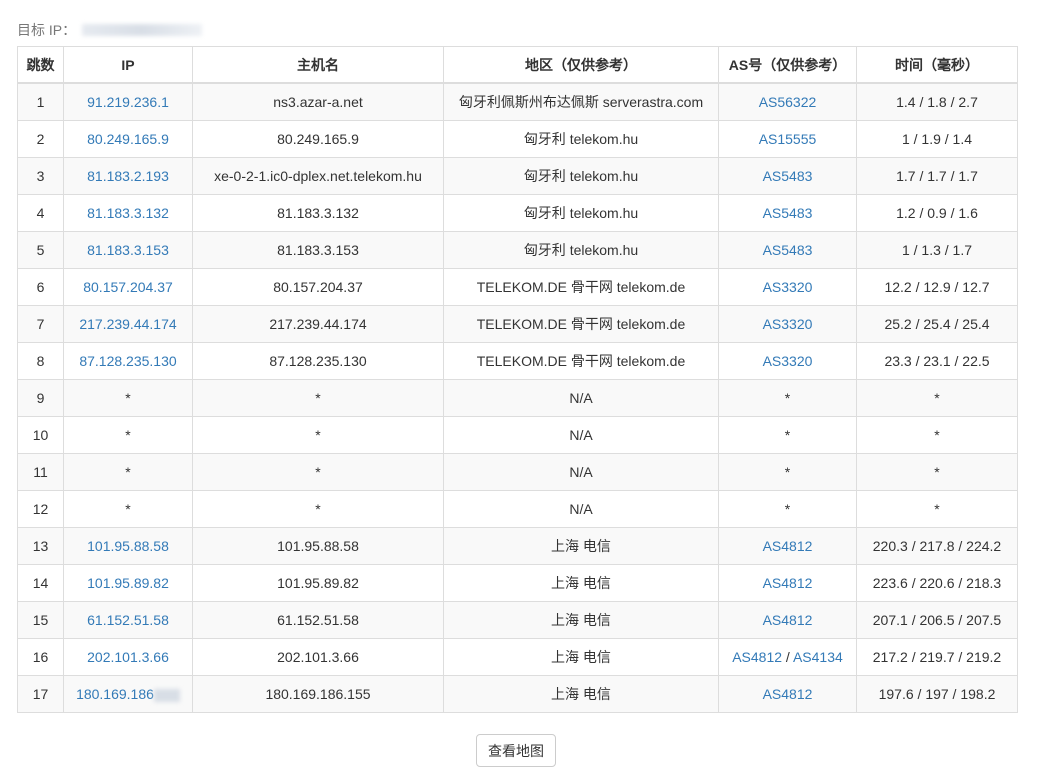 The height and width of the screenshot is (779, 1058). Describe the element at coordinates (40, 472) in the screenshot. I see `hop-number: 11` at that location.